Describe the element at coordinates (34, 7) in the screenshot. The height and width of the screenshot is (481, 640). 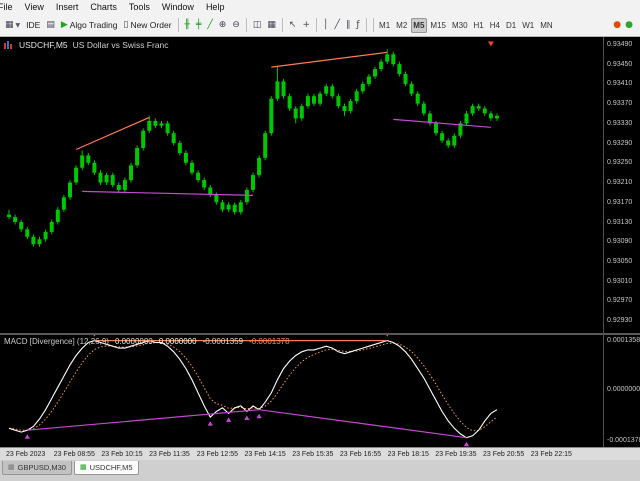
I see `menu-item-view: View` at that location.